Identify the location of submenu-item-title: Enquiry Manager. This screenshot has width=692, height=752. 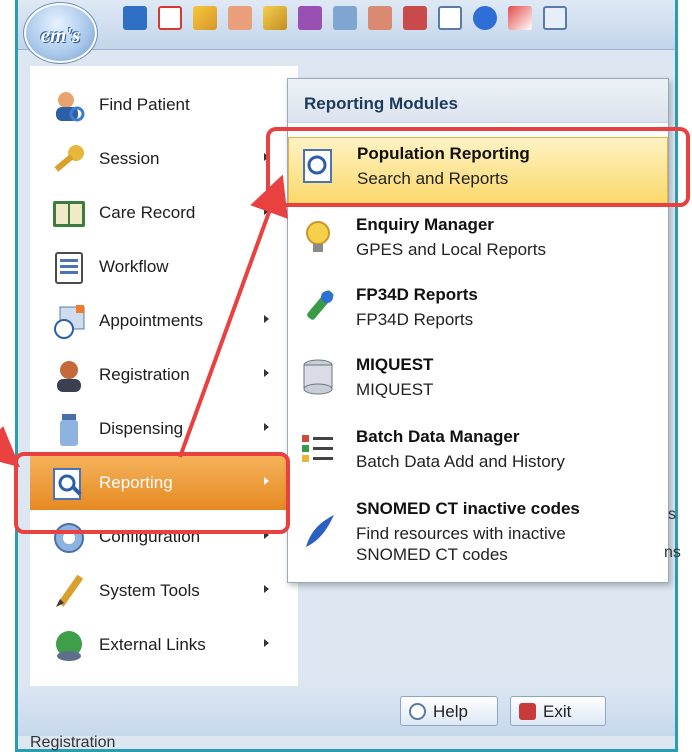
(425, 224).